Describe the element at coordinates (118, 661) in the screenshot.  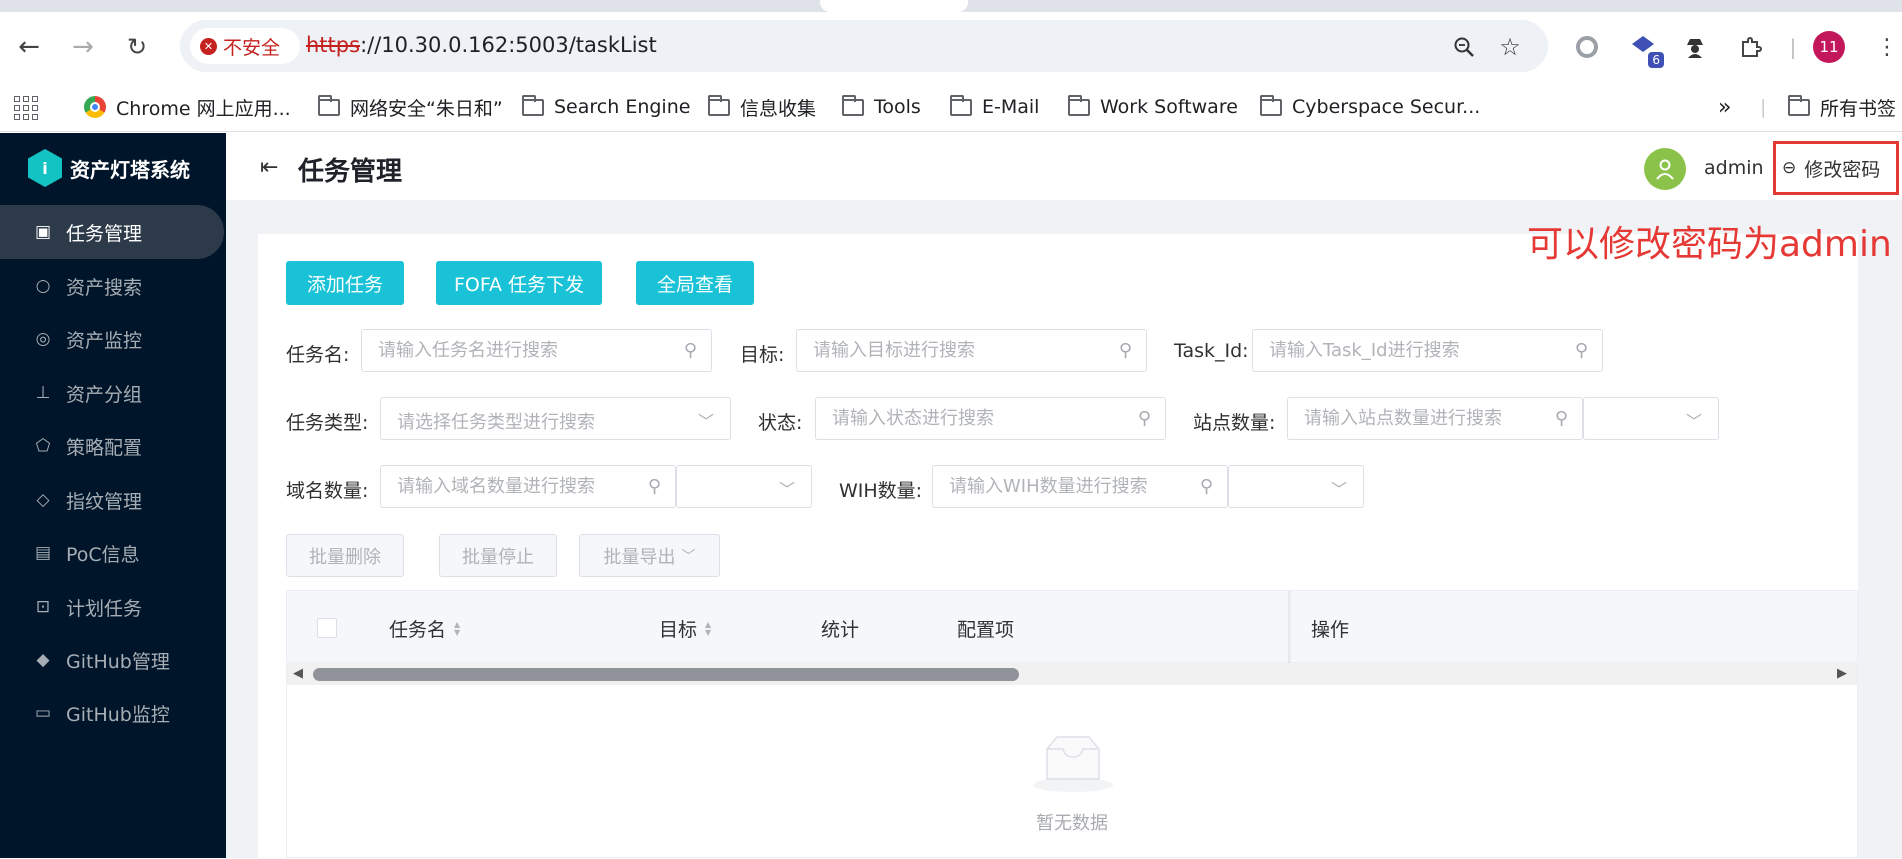
I see `sidebar-item-label: GitHub管理` at that location.